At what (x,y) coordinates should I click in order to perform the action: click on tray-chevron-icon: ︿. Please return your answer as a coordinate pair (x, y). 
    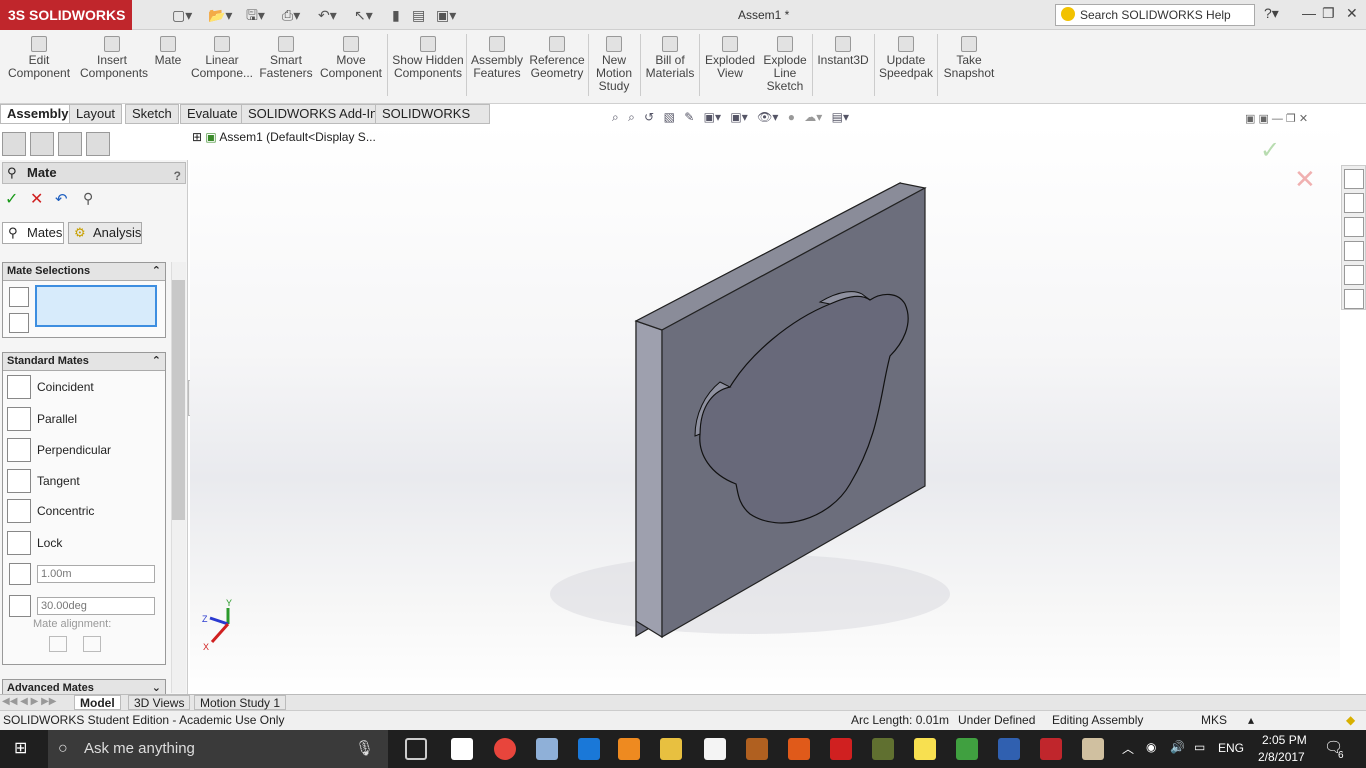
    Looking at the image, I should click on (1128, 748).